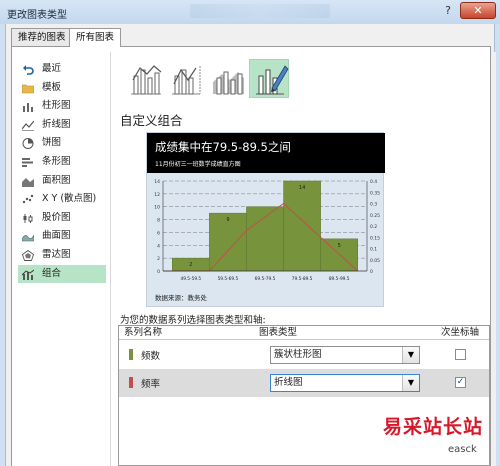 This screenshot has width=500, height=466. I want to click on pie-chart-icon, so click(28, 144).